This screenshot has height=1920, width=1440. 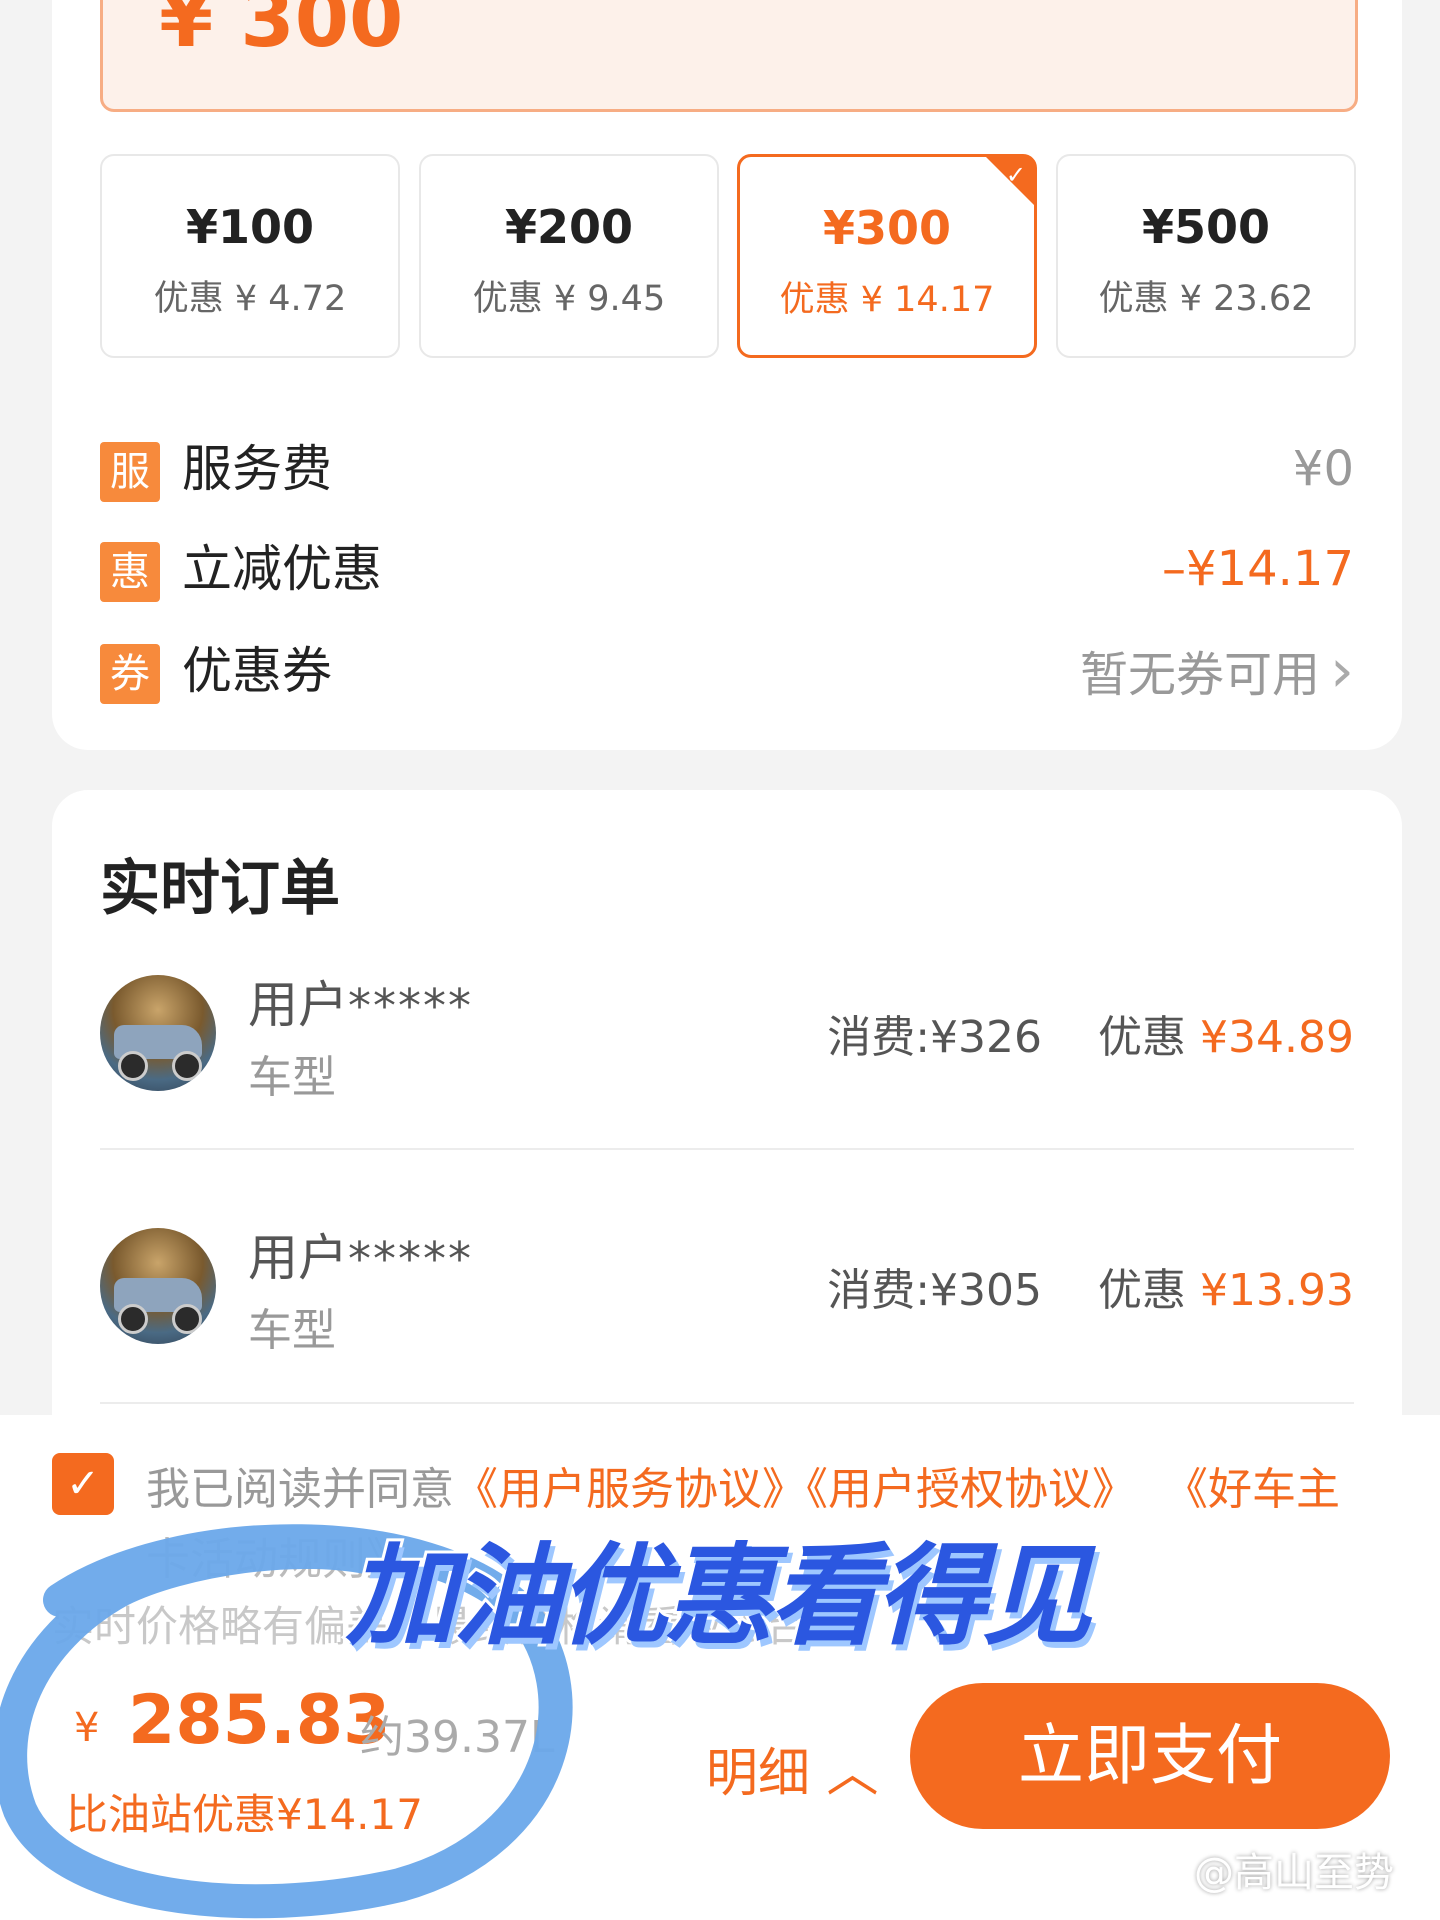 What do you see at coordinates (282, 569) in the screenshot?
I see `instant-discount-label: 立减优惠` at bounding box center [282, 569].